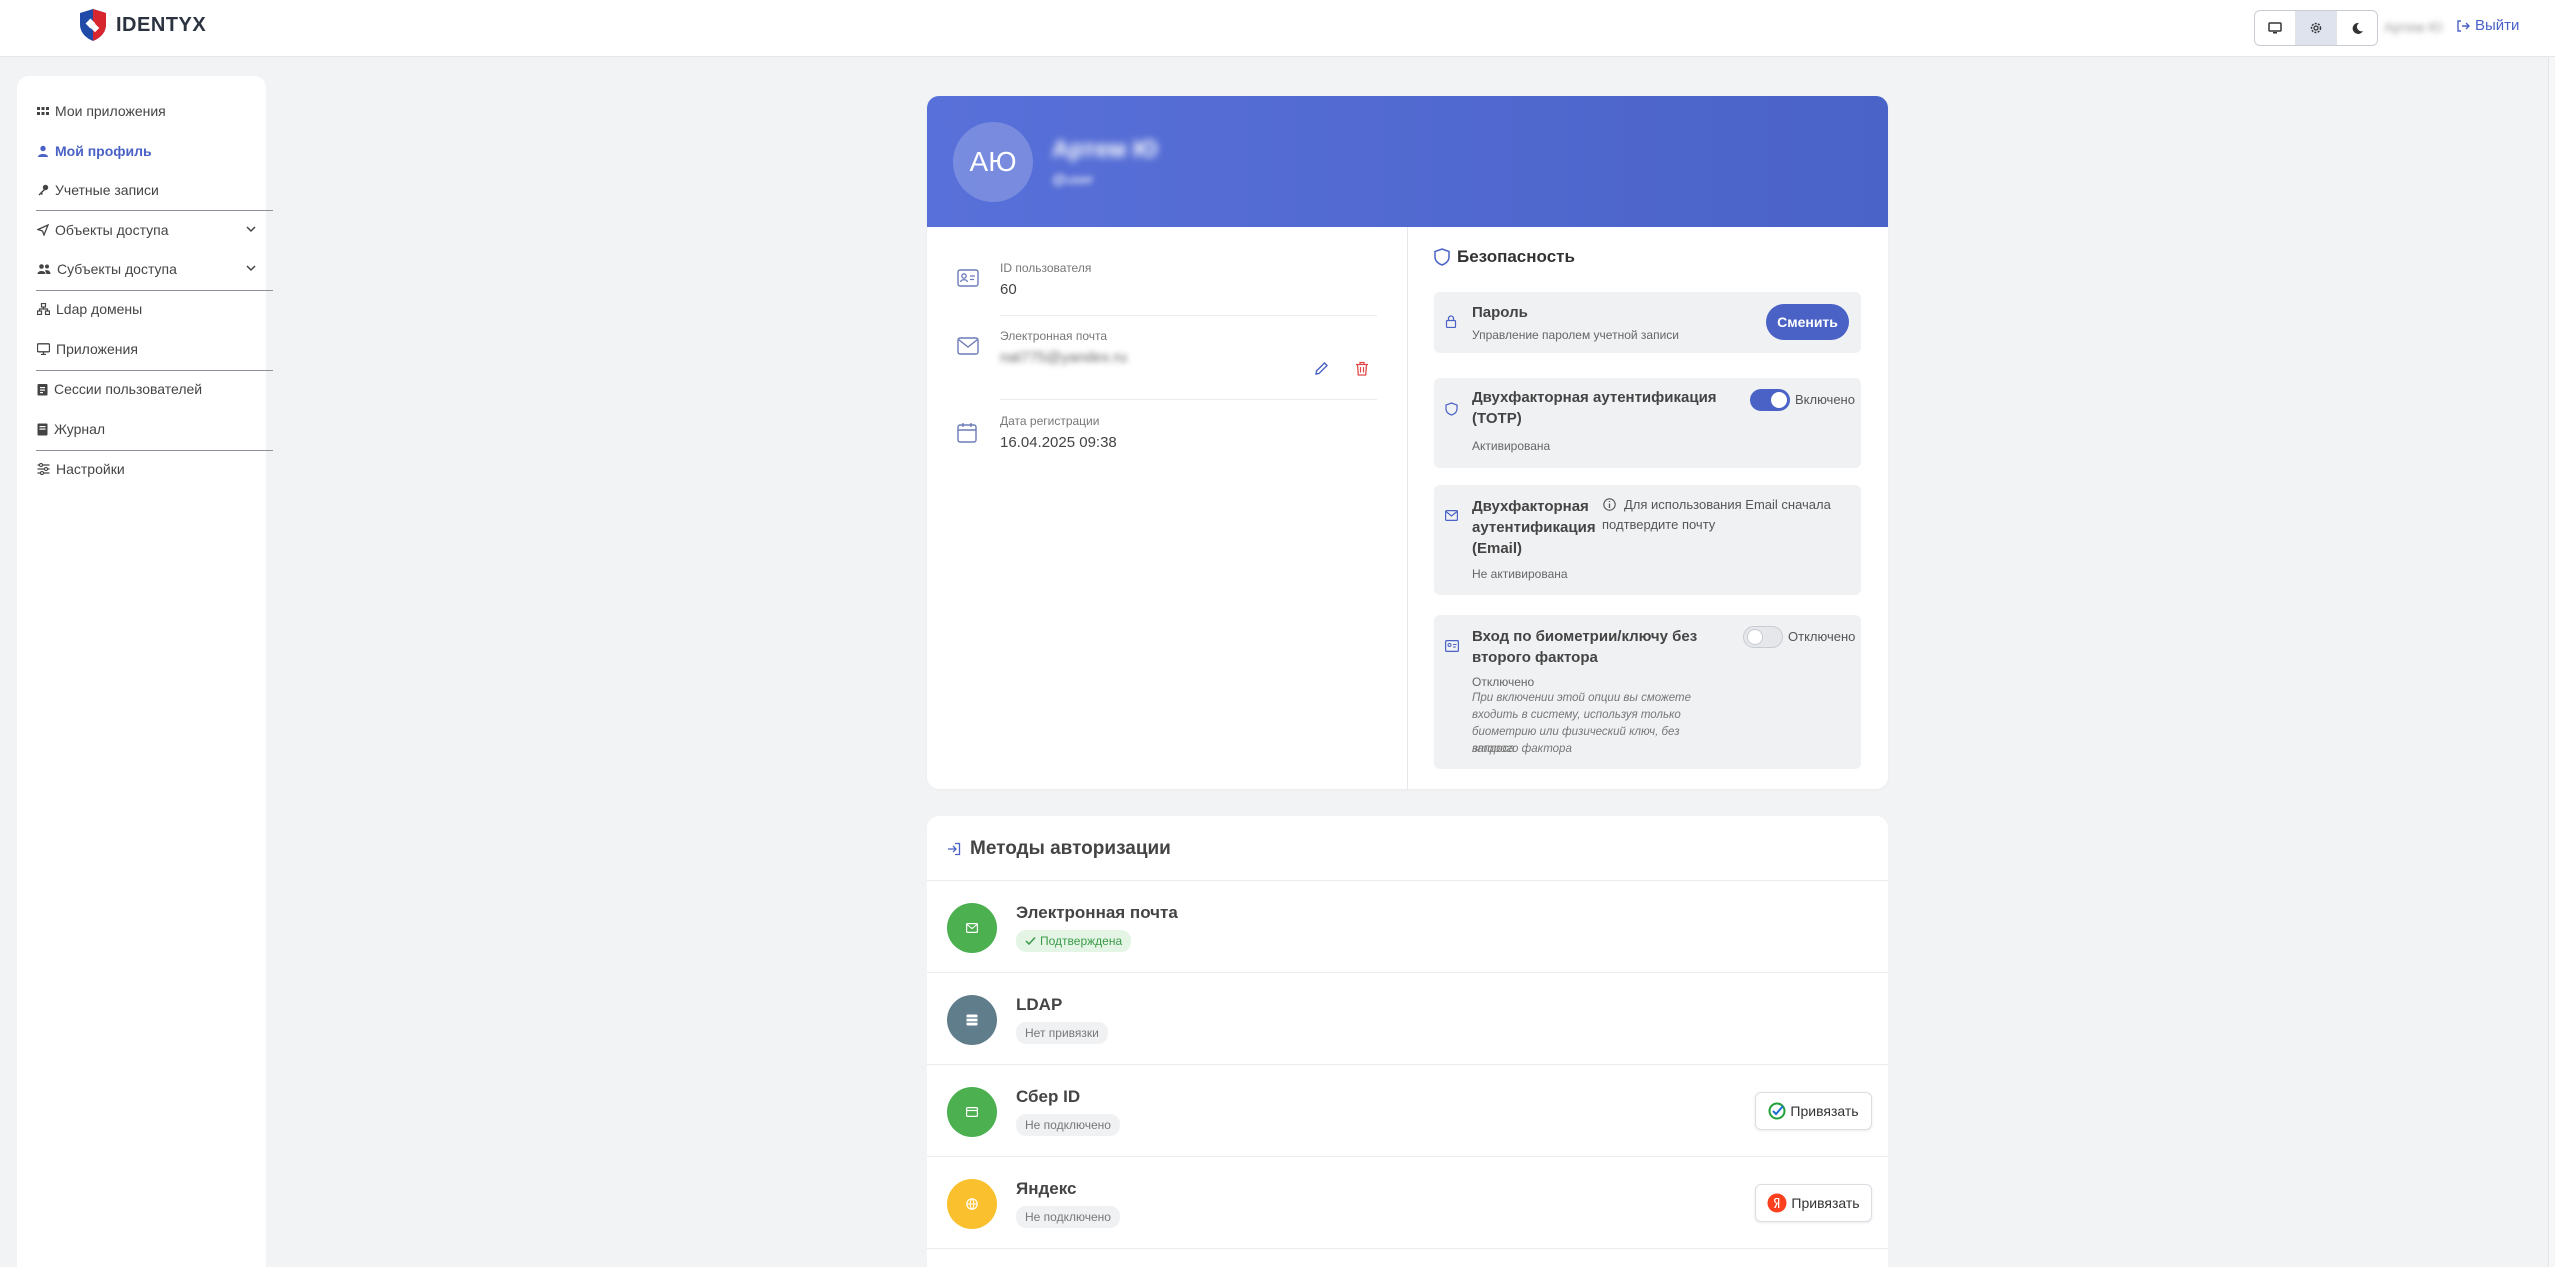  What do you see at coordinates (42, 429) in the screenshot?
I see `book-icon` at bounding box center [42, 429].